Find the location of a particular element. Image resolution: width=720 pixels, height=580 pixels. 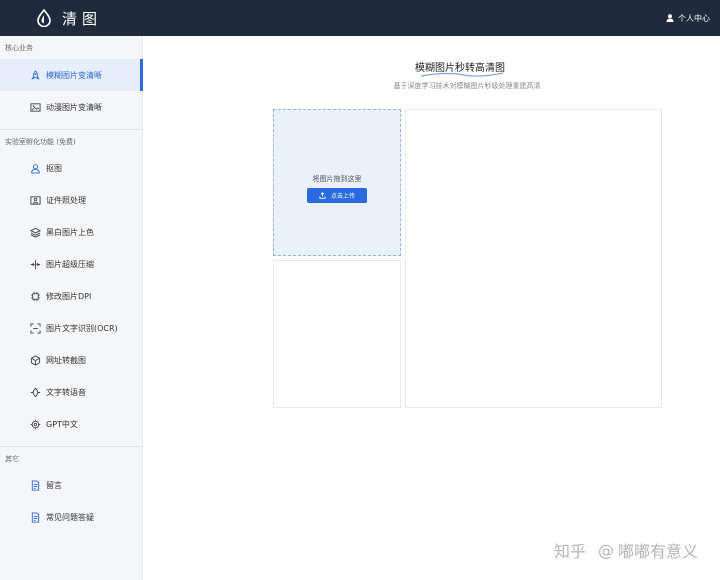

gear-icon is located at coordinates (35, 424).